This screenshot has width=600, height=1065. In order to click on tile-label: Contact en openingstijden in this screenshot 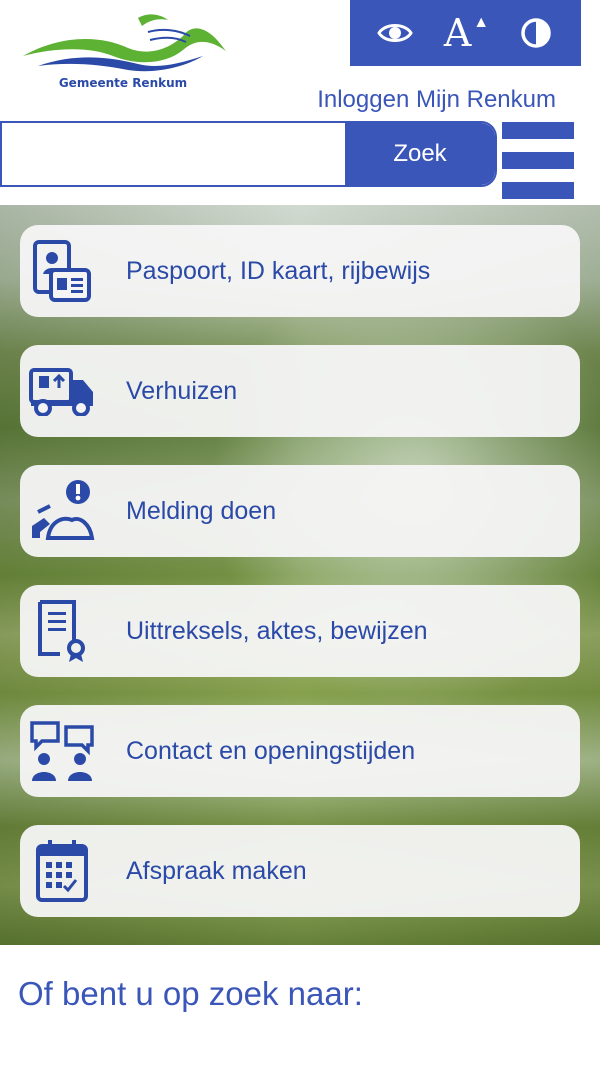, I will do `click(271, 750)`.